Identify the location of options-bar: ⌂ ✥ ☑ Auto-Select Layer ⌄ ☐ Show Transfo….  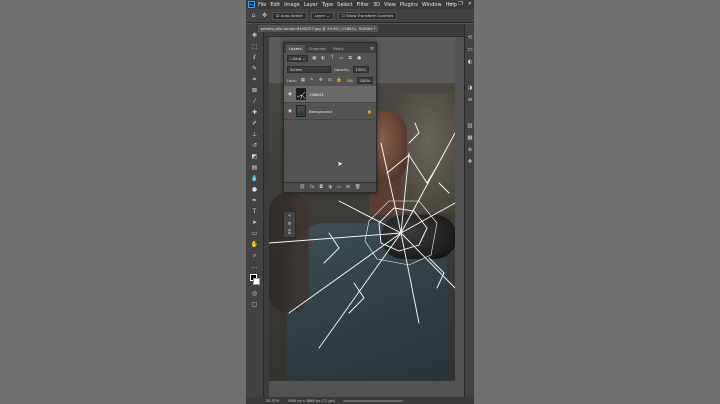
(360, 16).